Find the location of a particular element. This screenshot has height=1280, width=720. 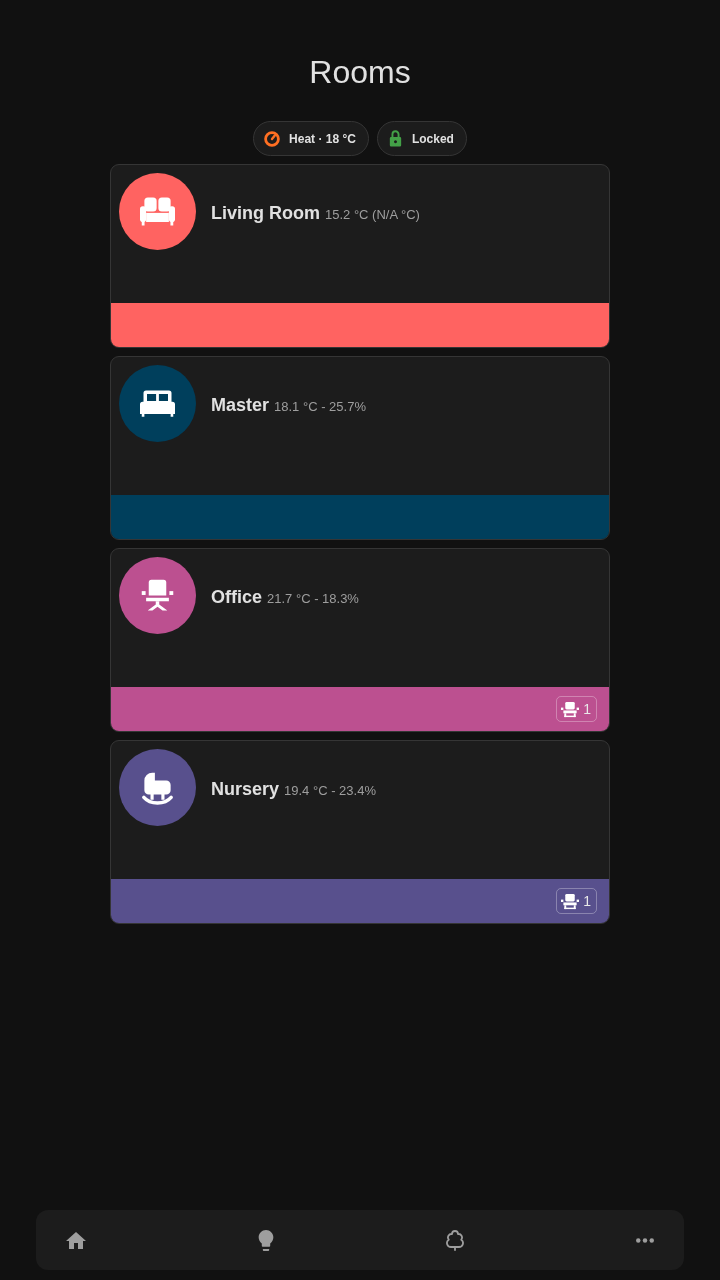

more-icon is located at coordinates (645, 1240).